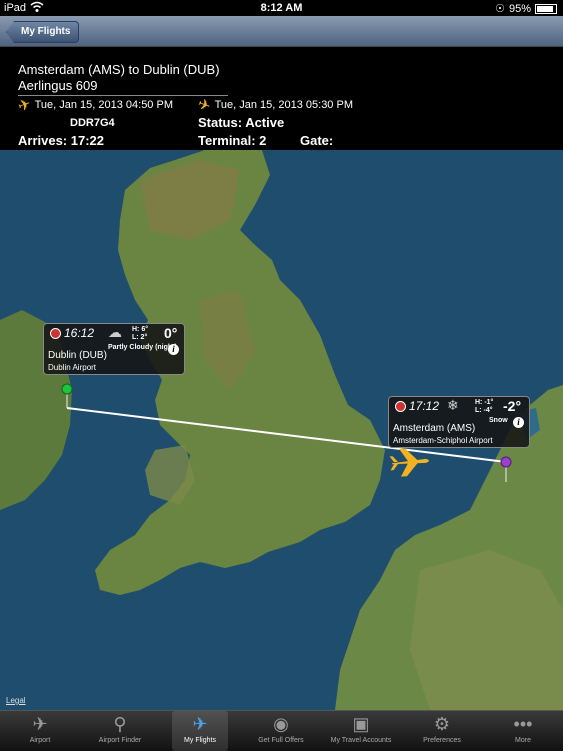 The image size is (563, 751). What do you see at coordinates (67, 389) in the screenshot?
I see `dublin-pin` at bounding box center [67, 389].